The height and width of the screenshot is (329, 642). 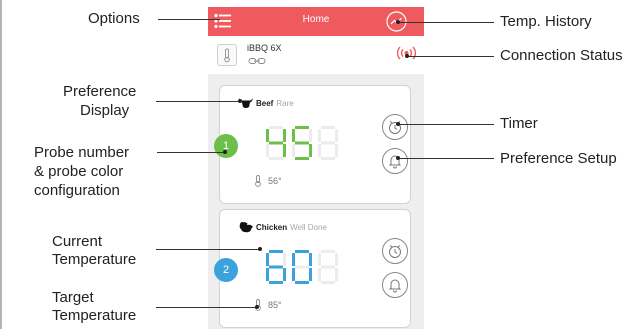 I want to click on label-preference-setup: Preference Setup, so click(x=558, y=158).